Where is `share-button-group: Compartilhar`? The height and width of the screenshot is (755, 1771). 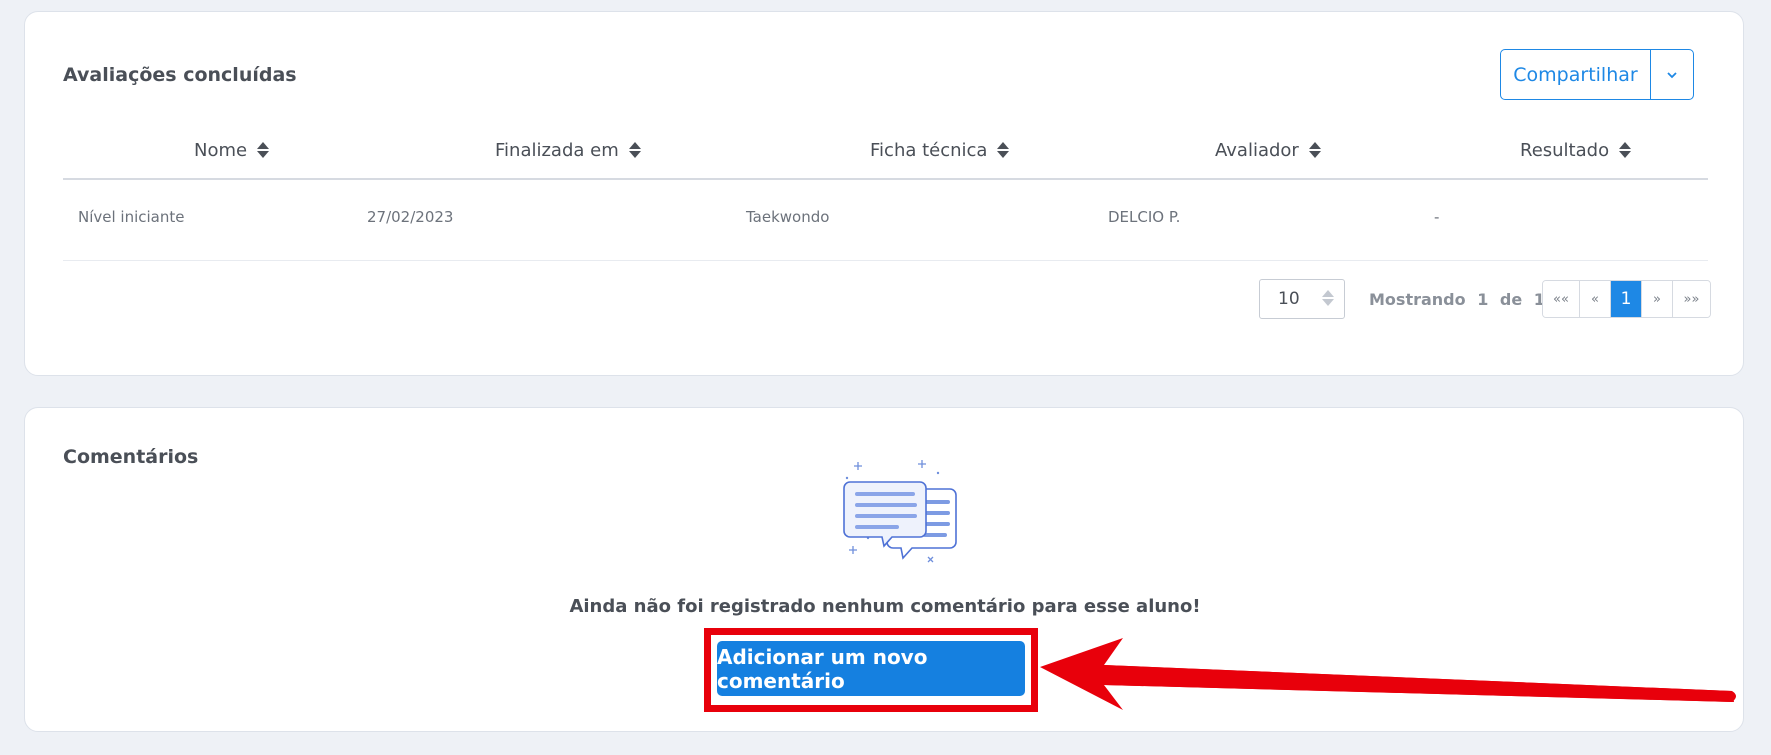 share-button-group: Compartilhar is located at coordinates (1597, 74).